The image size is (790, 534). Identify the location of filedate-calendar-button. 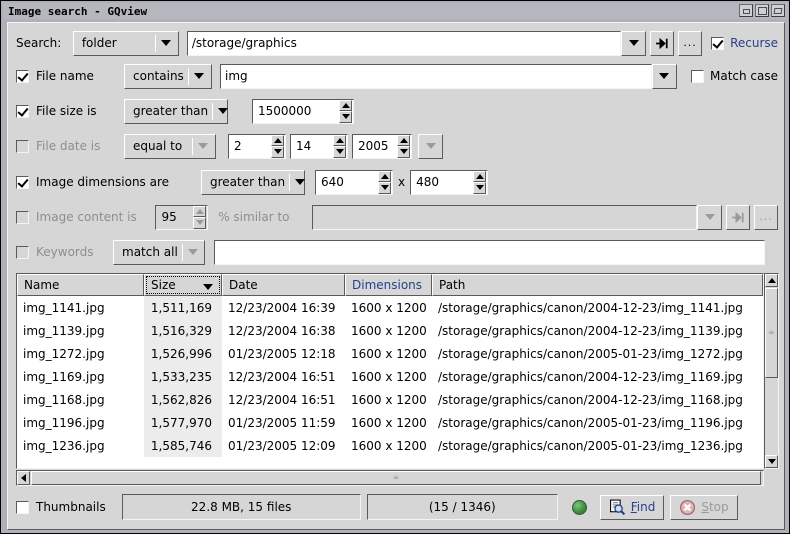
(430, 146).